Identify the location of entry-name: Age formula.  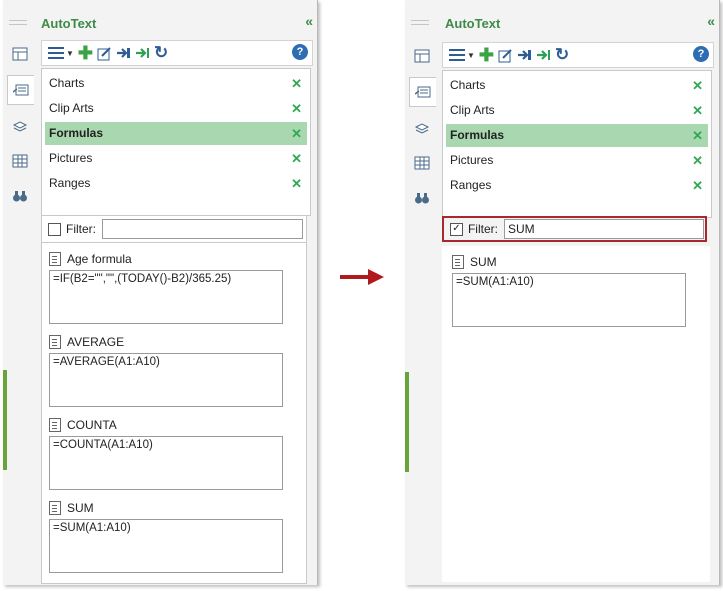
(99, 259).